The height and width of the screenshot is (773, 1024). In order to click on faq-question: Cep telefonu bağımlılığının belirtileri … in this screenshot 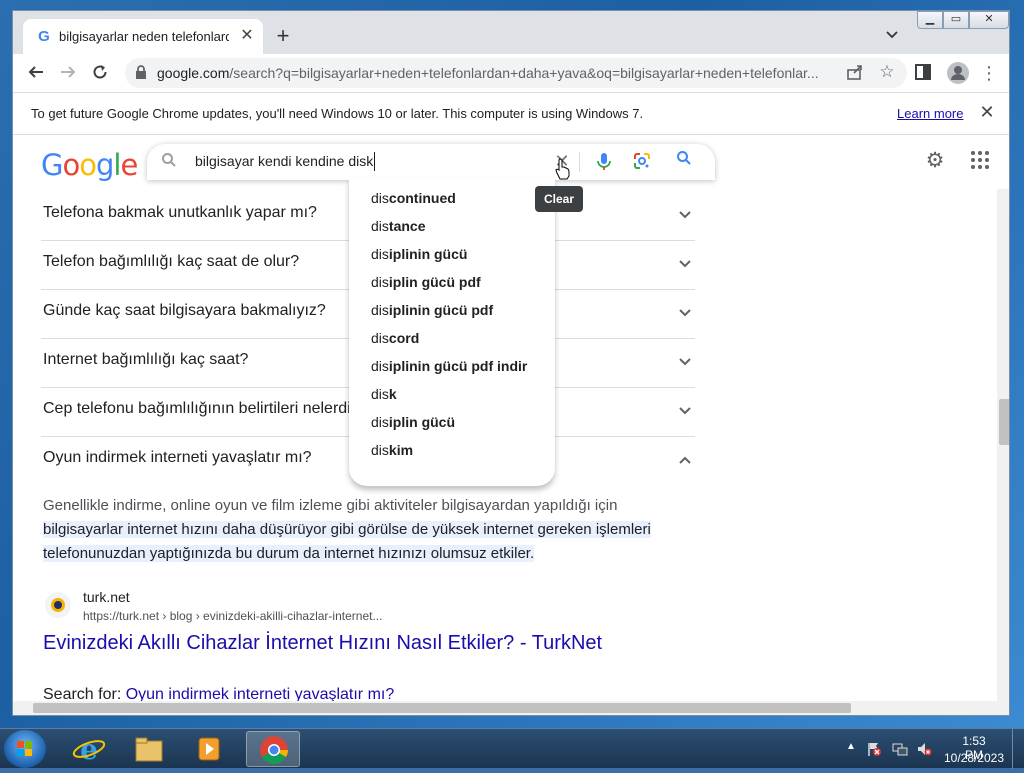, I will do `click(204, 408)`.